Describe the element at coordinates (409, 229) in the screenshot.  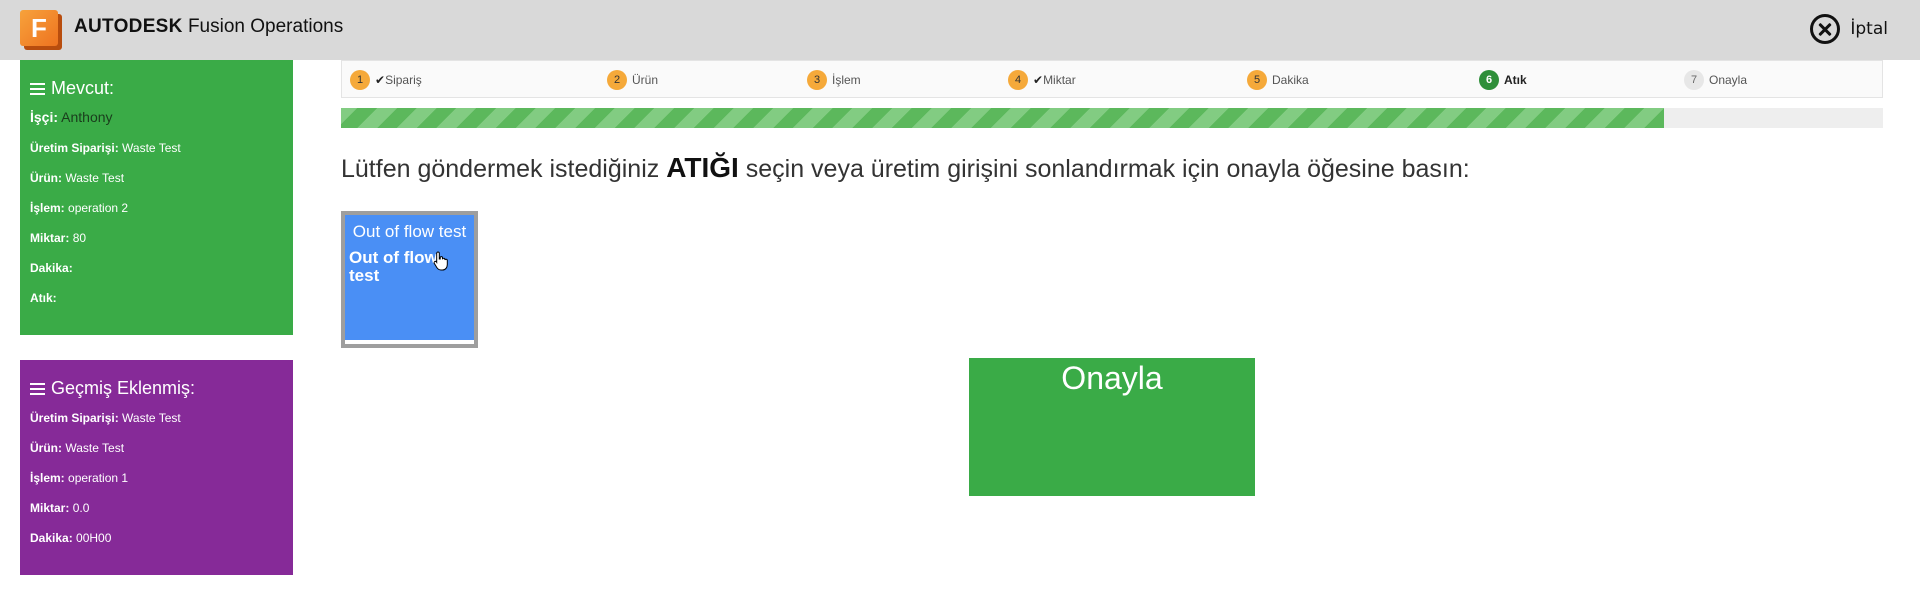
I see `waste-item-title: Out of flow test` at that location.